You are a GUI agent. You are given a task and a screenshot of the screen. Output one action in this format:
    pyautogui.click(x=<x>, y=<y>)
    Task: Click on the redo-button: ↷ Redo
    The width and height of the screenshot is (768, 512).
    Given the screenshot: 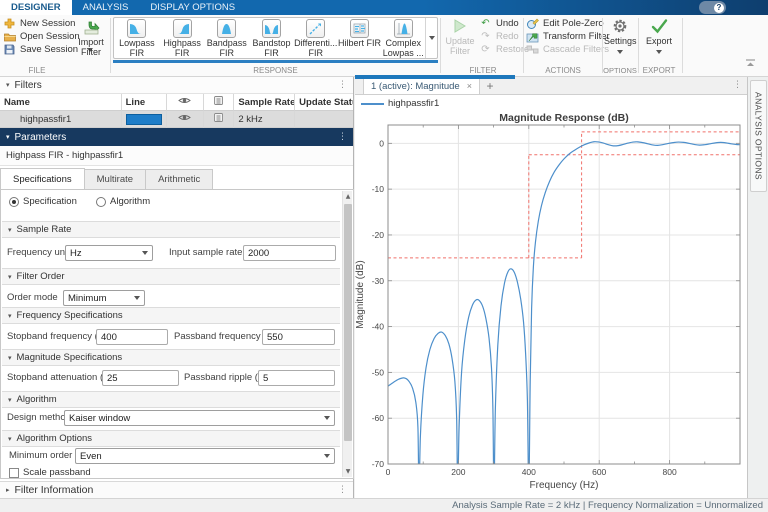 What is the action you would take?
    pyautogui.click(x=504, y=36)
    